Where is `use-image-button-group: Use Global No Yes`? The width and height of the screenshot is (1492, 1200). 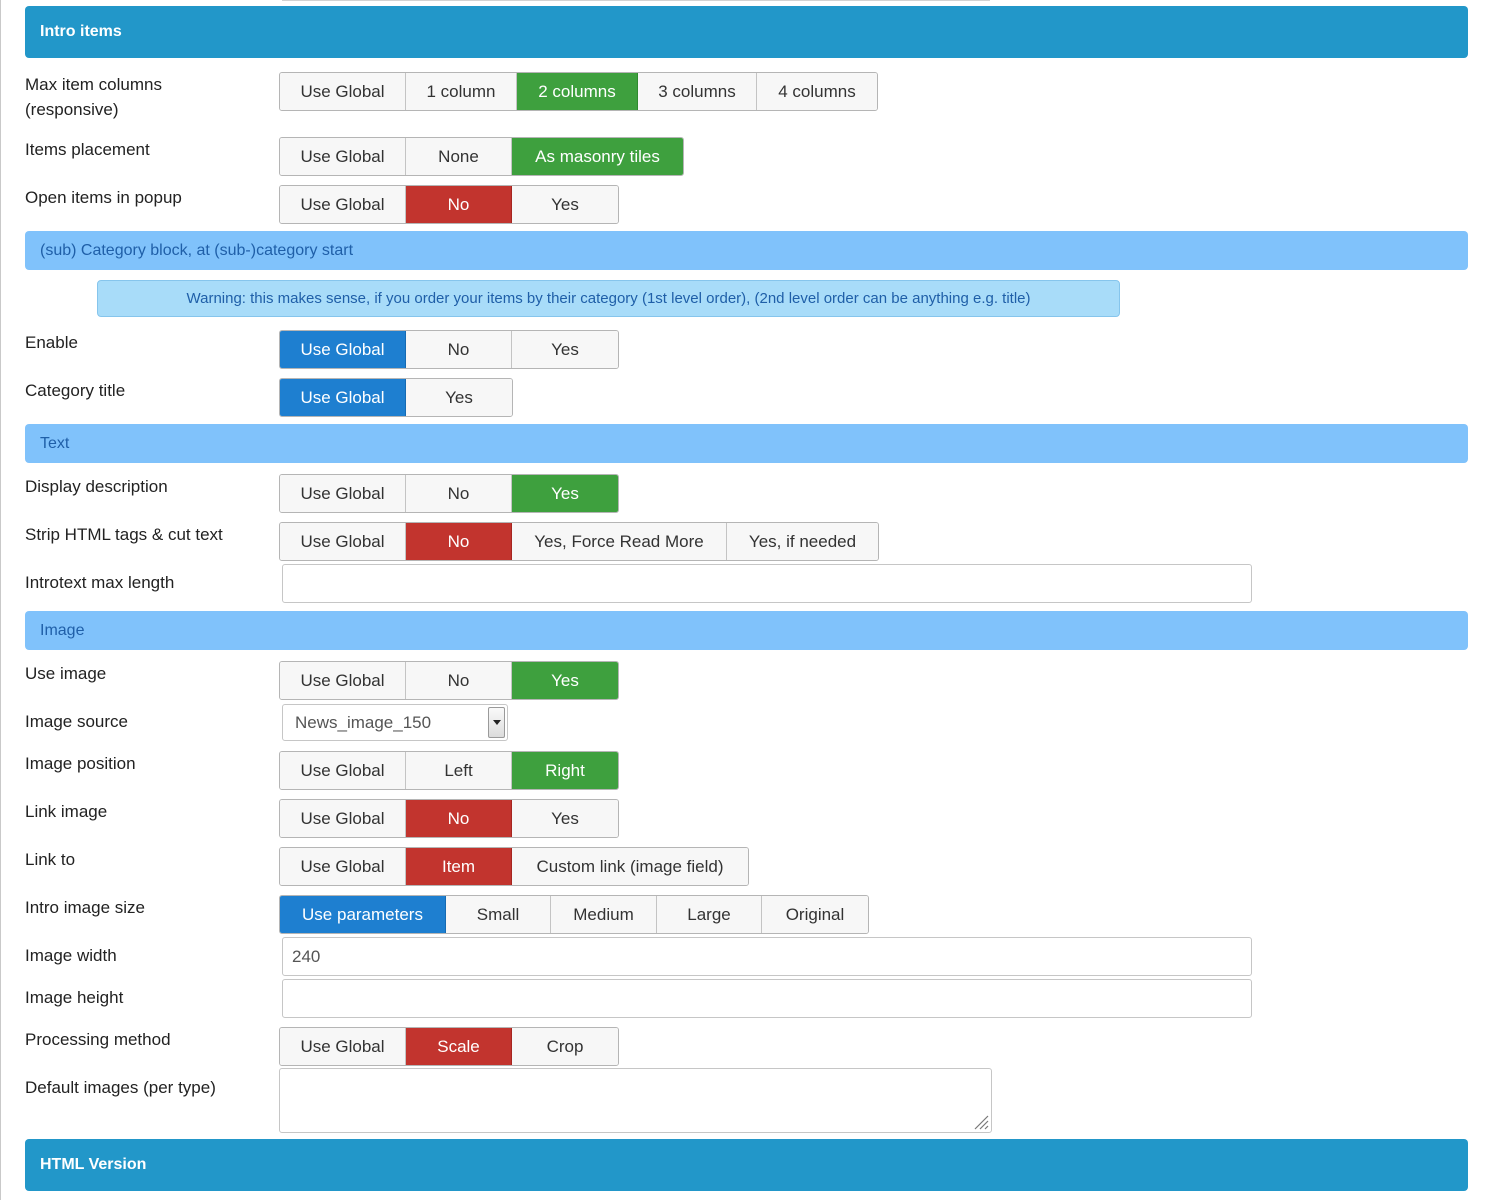
use-image-button-group: Use Global No Yes is located at coordinates (449, 680).